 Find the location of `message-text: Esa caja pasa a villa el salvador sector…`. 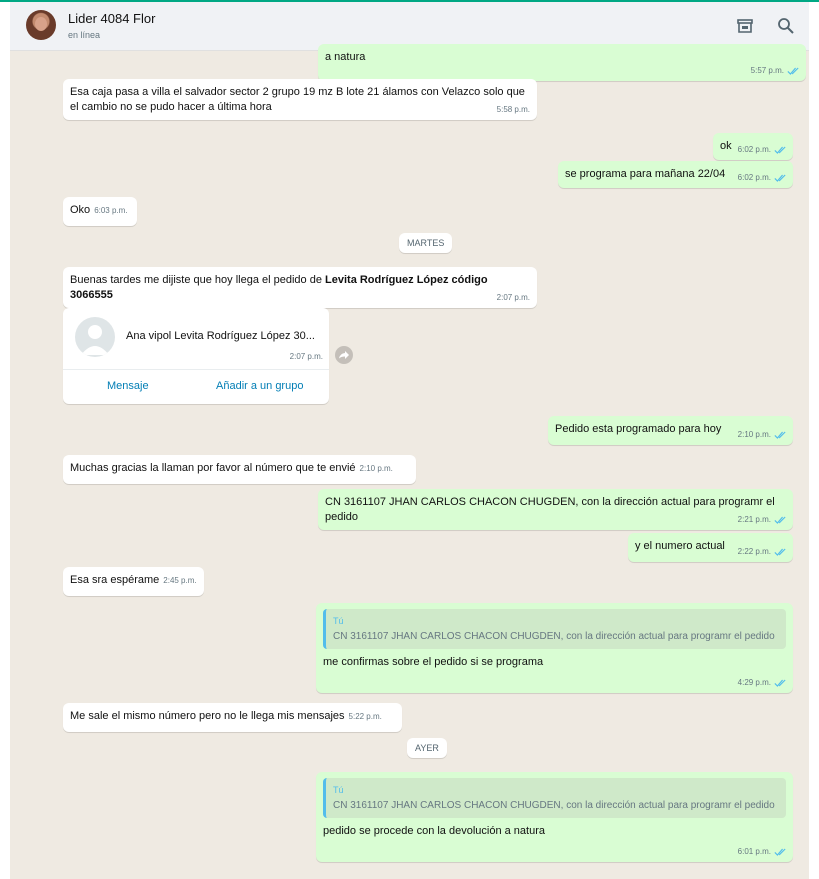

message-text: Esa caja pasa a villa el salvador sector… is located at coordinates (297, 99).